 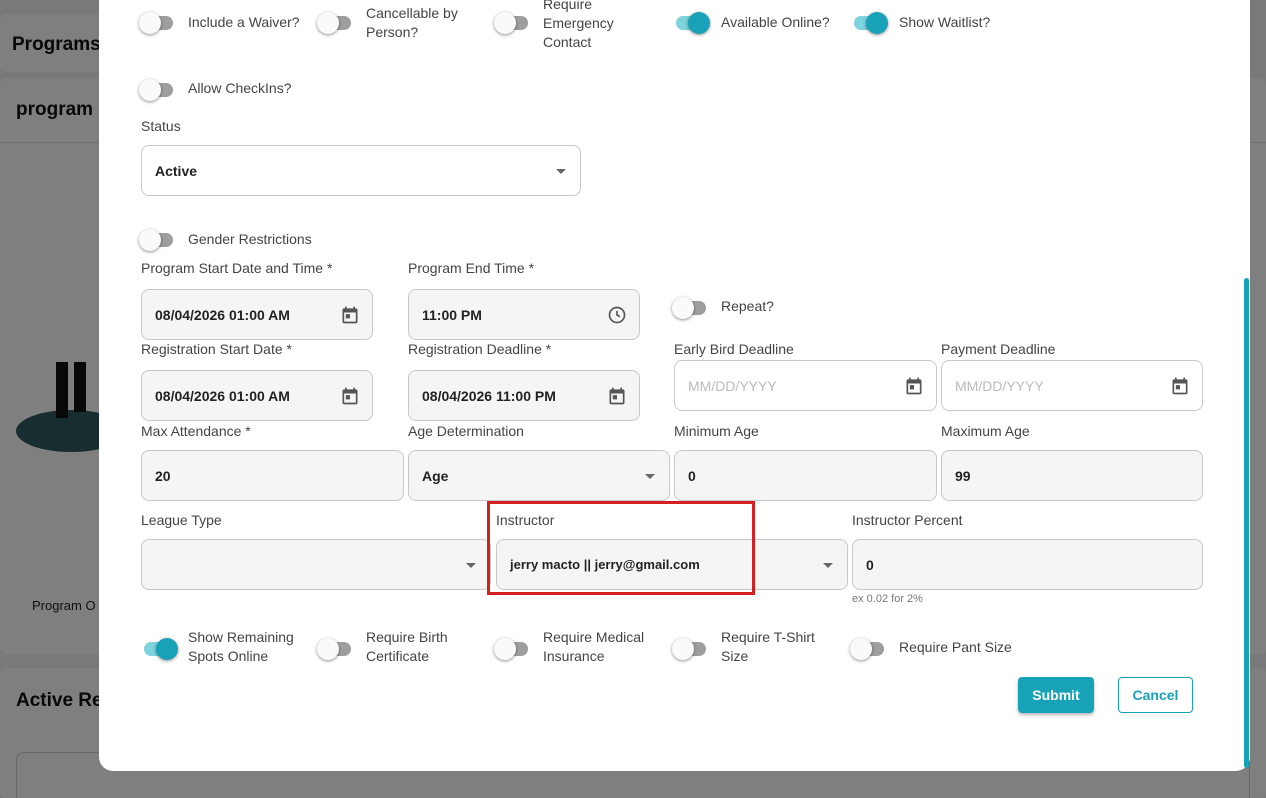 What do you see at coordinates (272, 475) in the screenshot?
I see `max-attendance-input: 20` at bounding box center [272, 475].